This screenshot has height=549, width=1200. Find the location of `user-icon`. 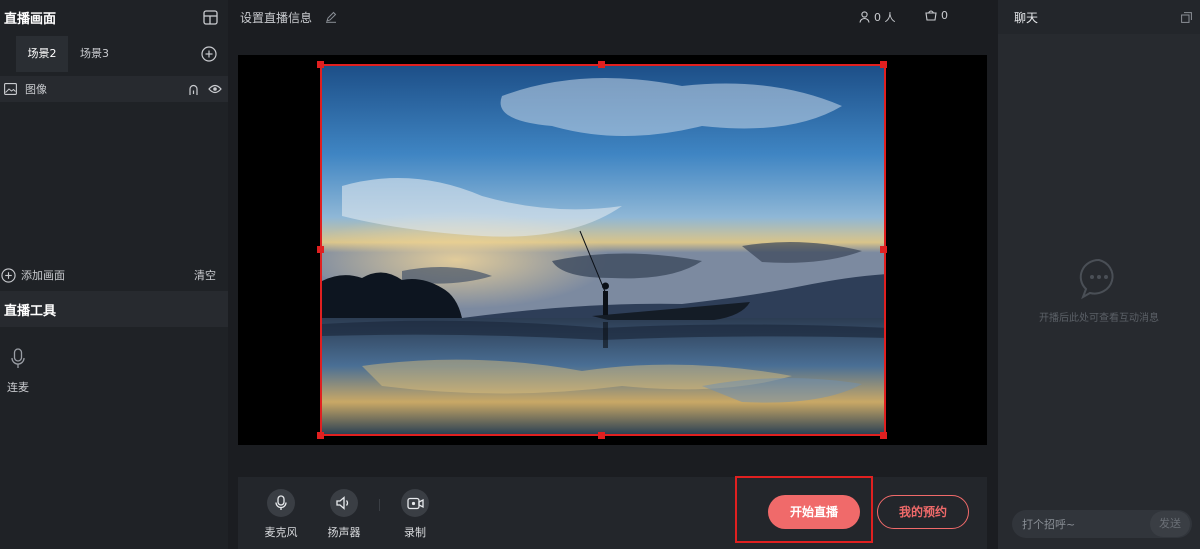

user-icon is located at coordinates (864, 17).